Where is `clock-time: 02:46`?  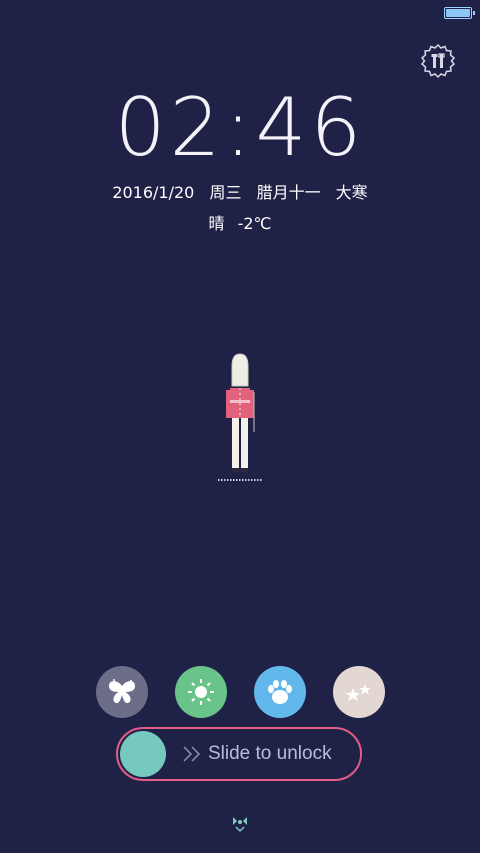 clock-time: 02:46 is located at coordinates (240, 127).